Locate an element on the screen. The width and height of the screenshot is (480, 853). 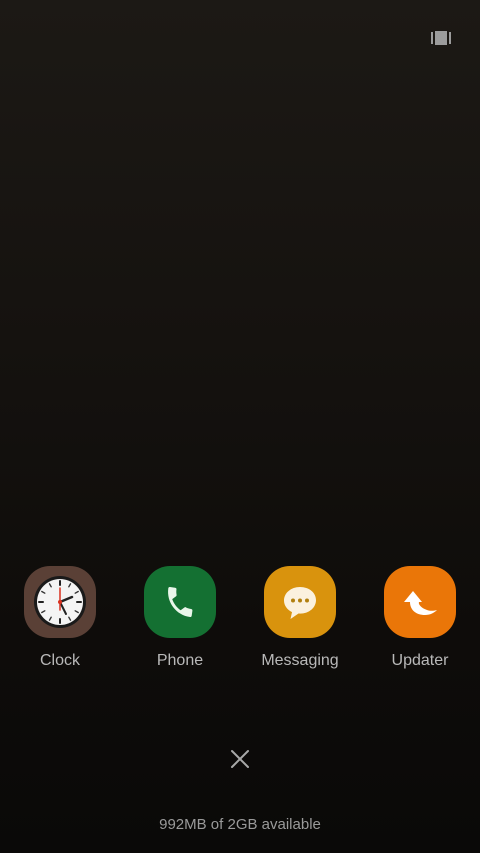
phone-icon is located at coordinates (180, 602).